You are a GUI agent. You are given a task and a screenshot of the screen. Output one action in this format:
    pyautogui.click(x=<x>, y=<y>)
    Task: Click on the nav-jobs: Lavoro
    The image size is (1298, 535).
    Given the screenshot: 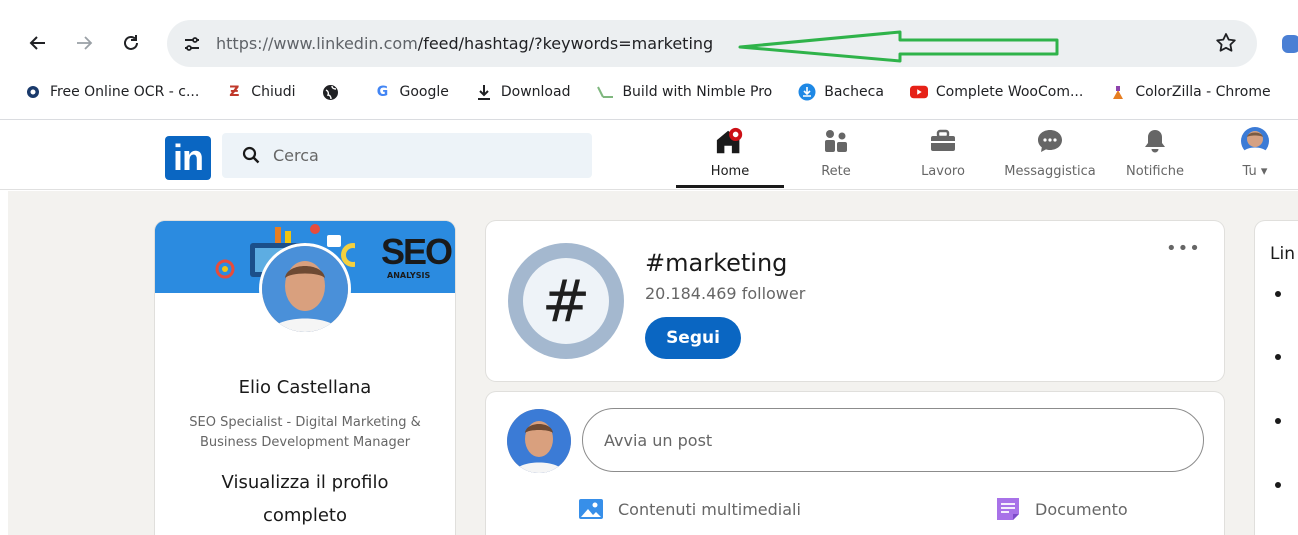 What is the action you would take?
    pyautogui.click(x=943, y=157)
    